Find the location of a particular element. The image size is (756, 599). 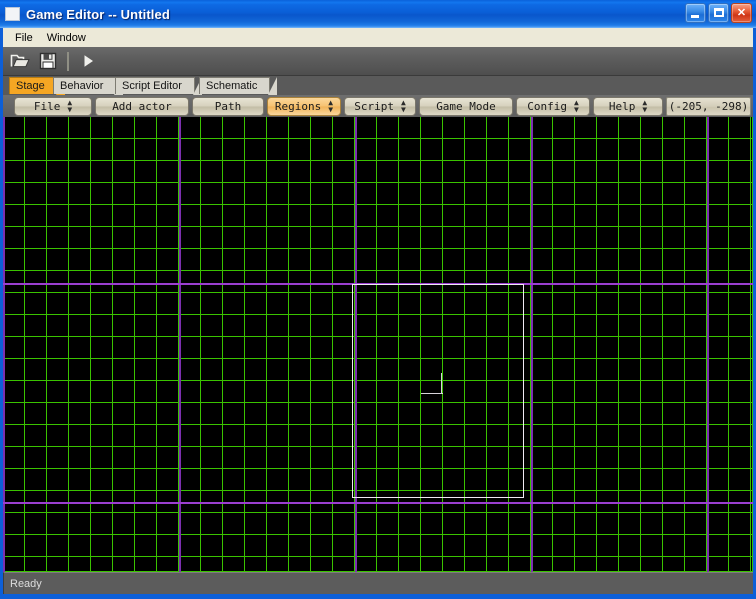

stage-button-help: Help ▲ ▼ is located at coordinates (628, 106).